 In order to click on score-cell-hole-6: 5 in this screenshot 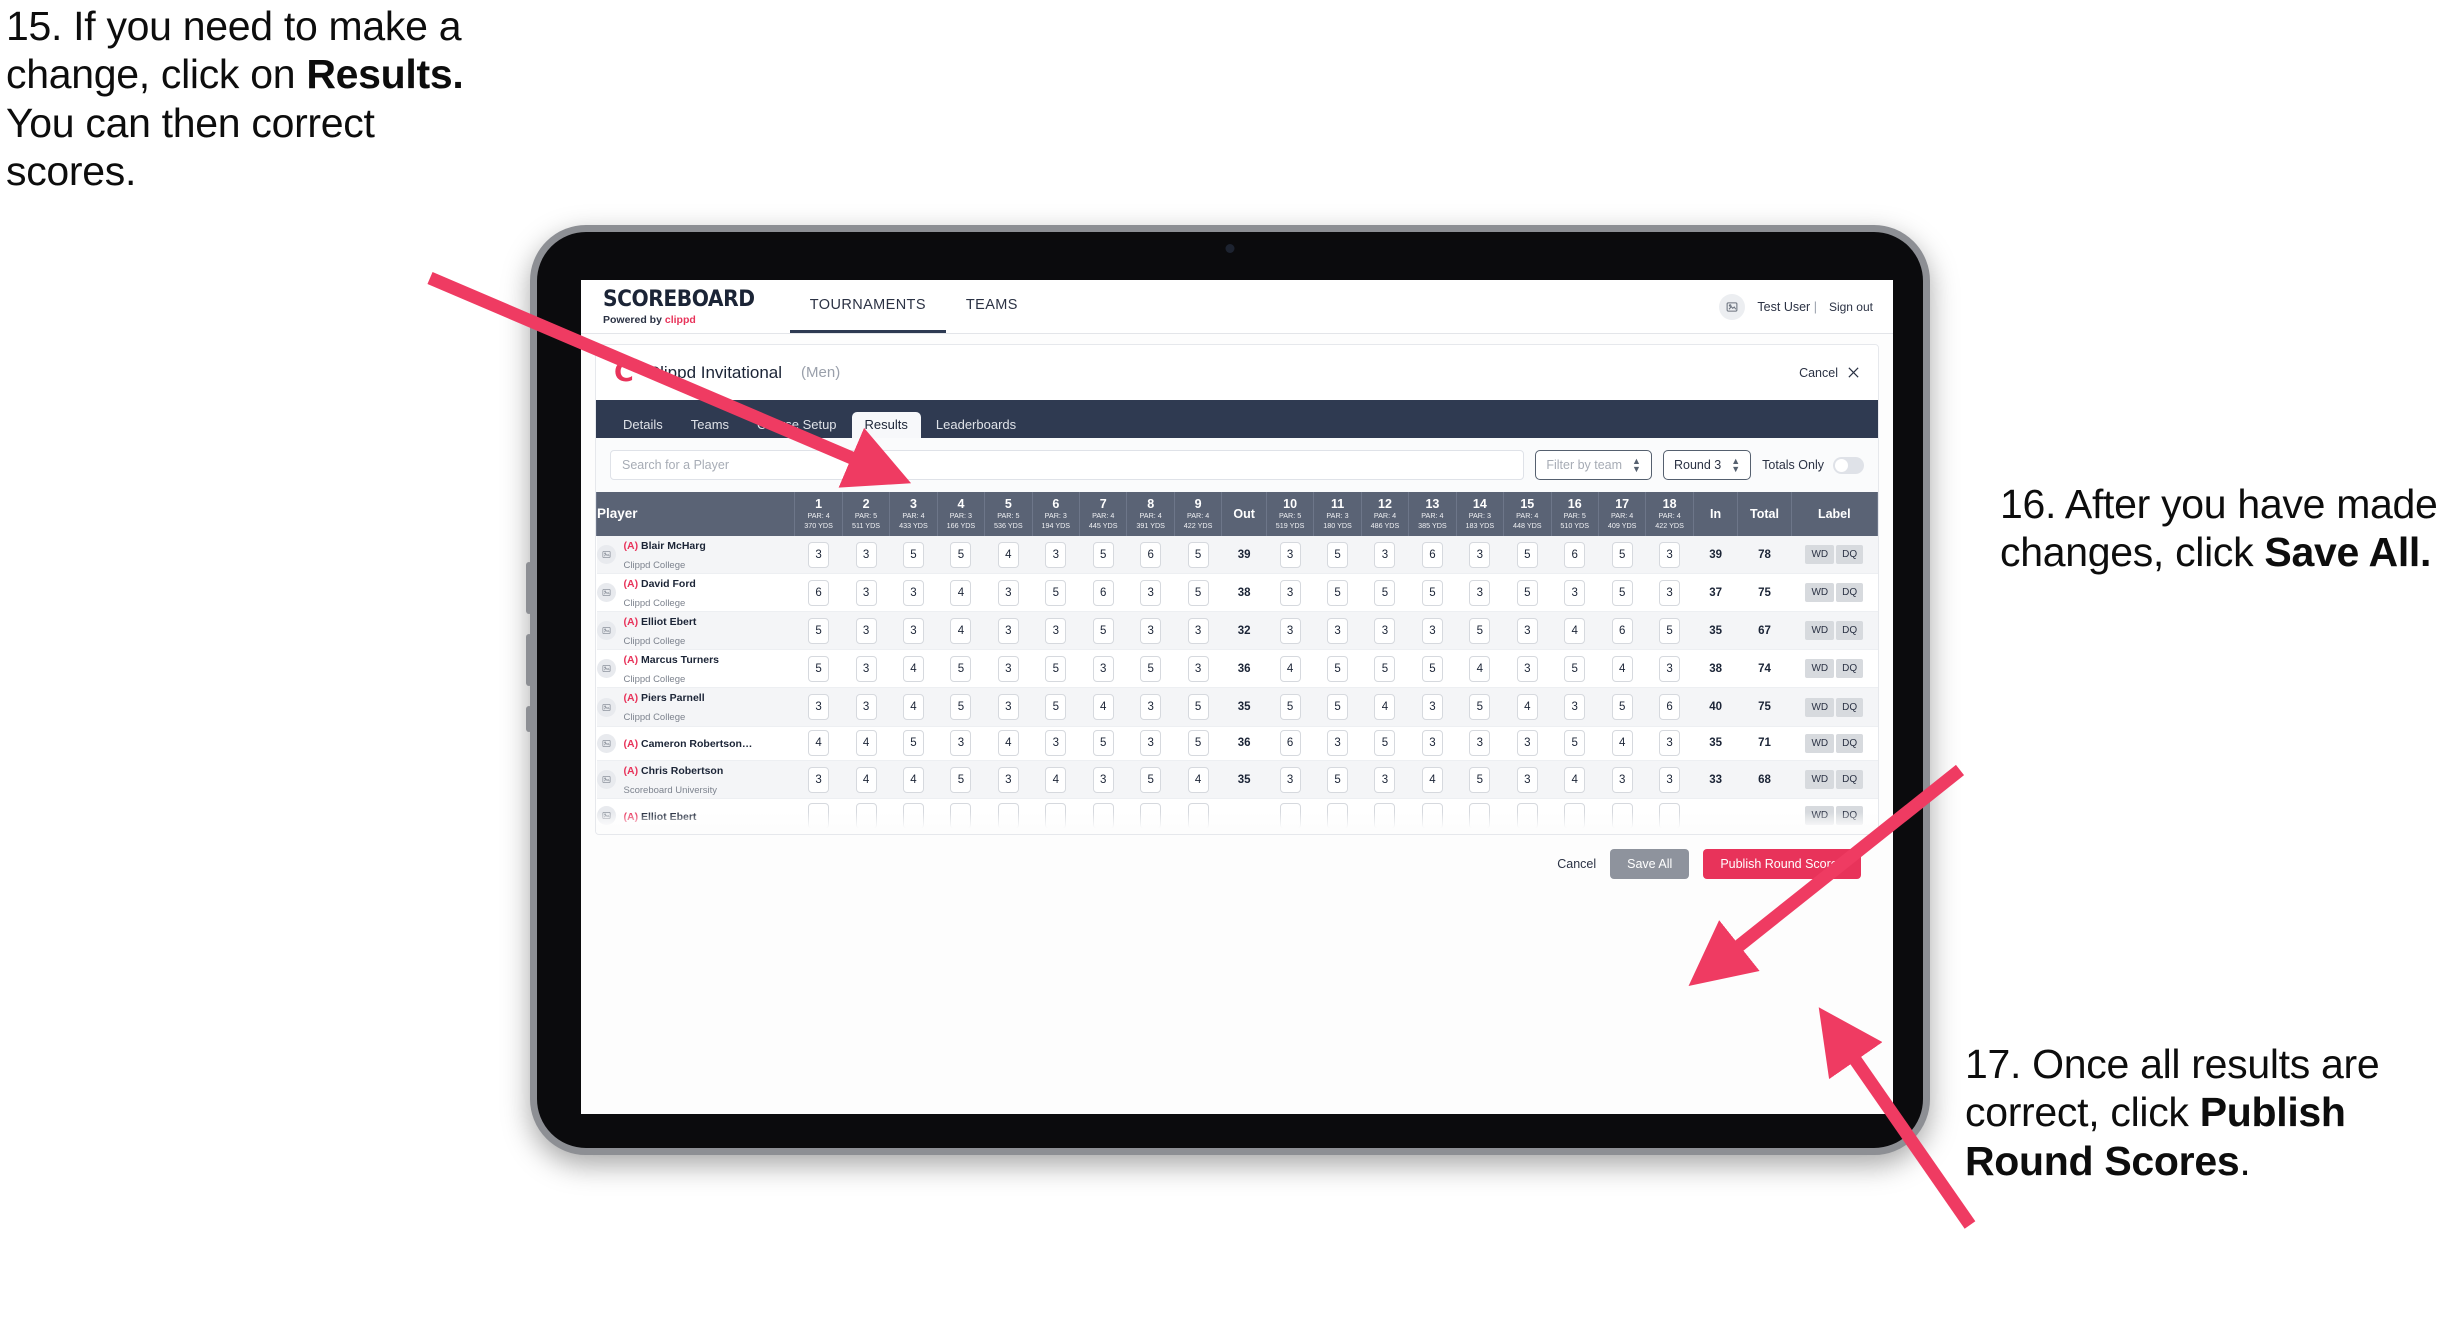, I will do `click(1056, 707)`.